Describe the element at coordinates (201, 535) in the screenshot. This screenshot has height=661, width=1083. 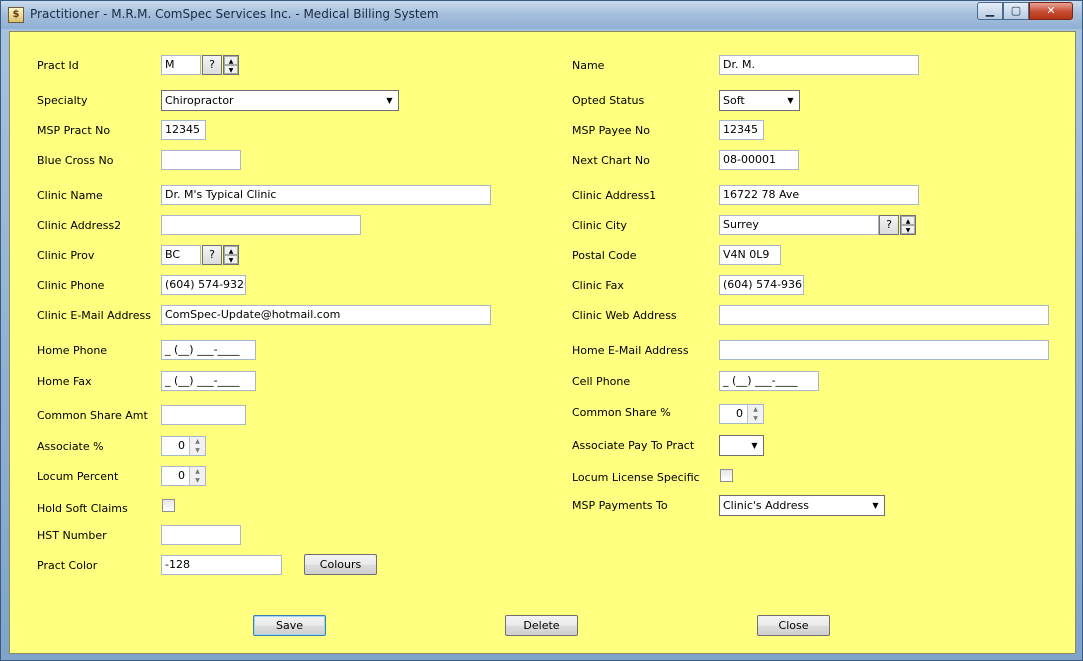
I see `hst-number-field` at that location.